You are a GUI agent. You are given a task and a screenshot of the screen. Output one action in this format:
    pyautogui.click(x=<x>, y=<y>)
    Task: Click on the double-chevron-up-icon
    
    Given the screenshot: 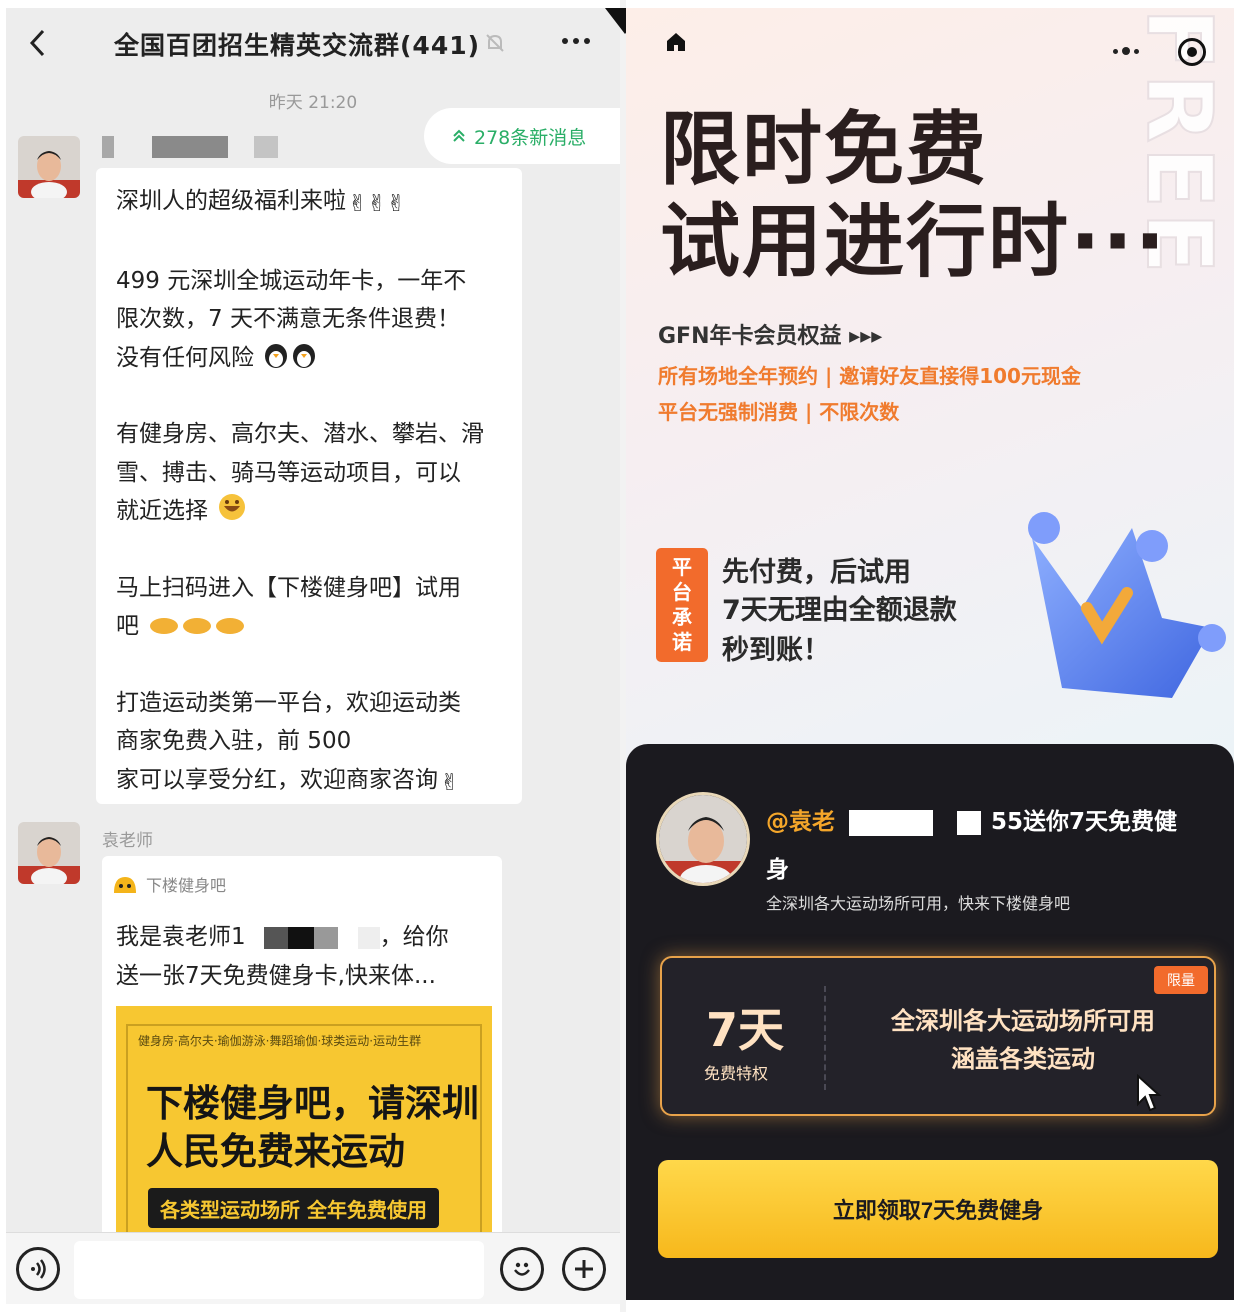 What is the action you would take?
    pyautogui.click(x=459, y=135)
    